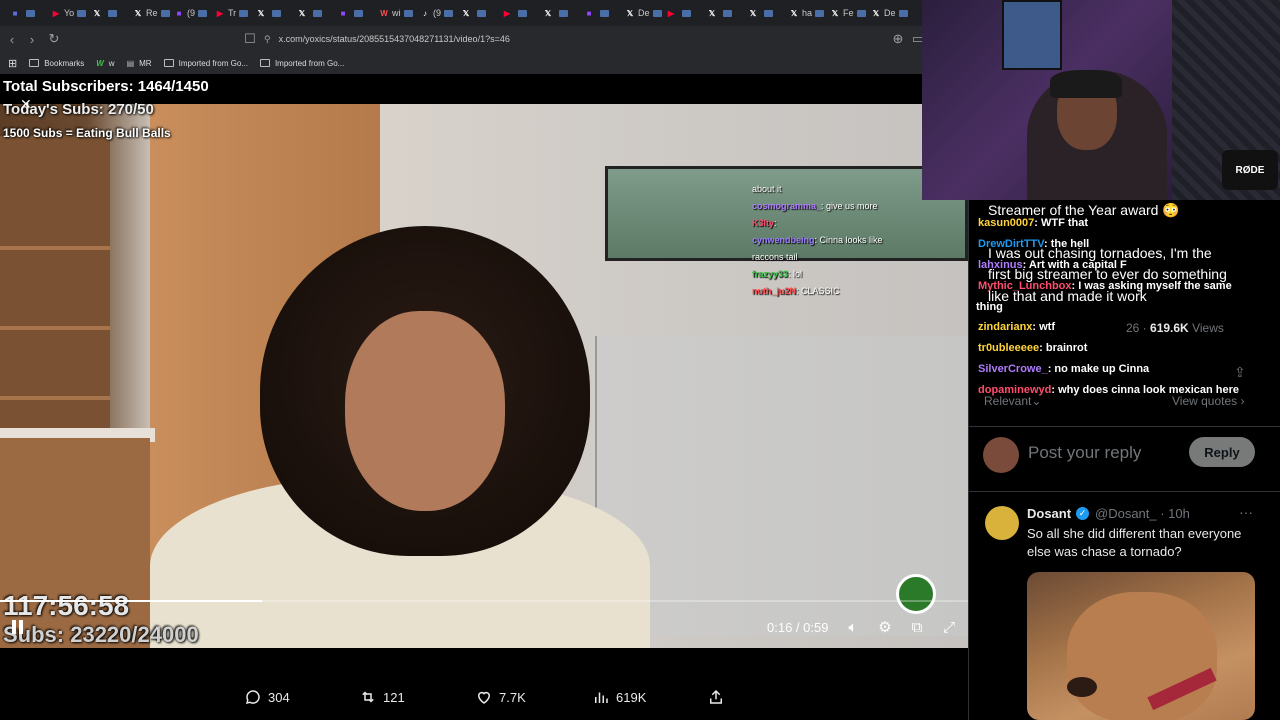 This screenshot has width=1280, height=720. I want to click on browser-tab: 𝕏 Fe, so click(846, 13).